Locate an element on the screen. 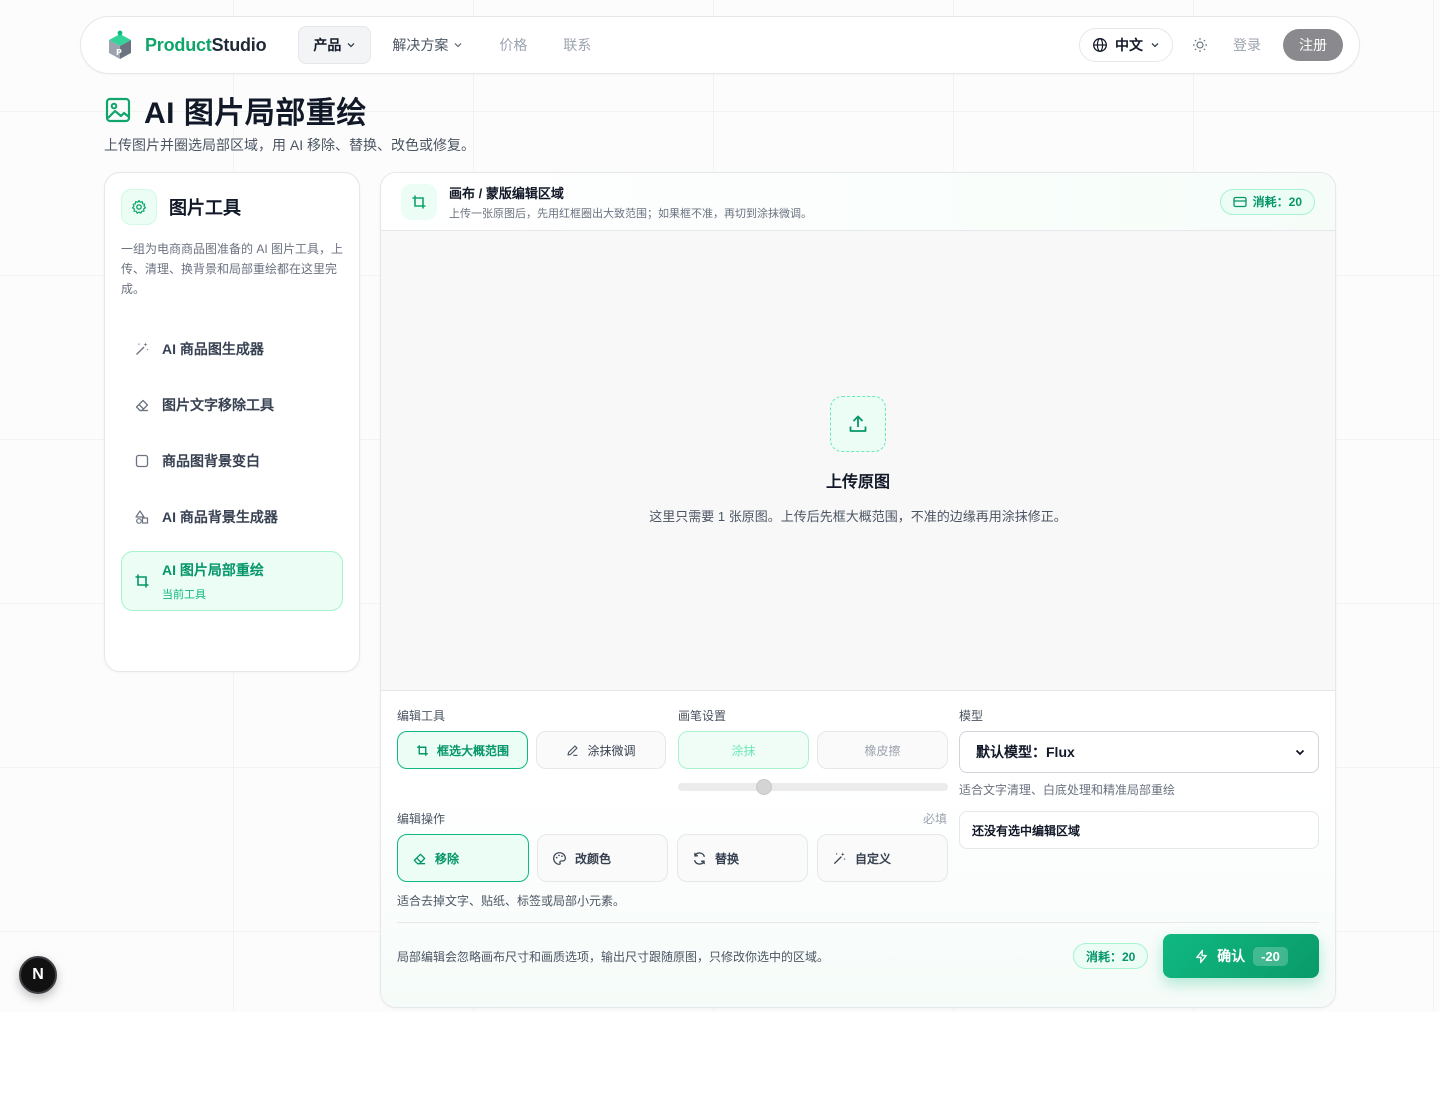  op-recolor-label: 改颜色 is located at coordinates (593, 858).